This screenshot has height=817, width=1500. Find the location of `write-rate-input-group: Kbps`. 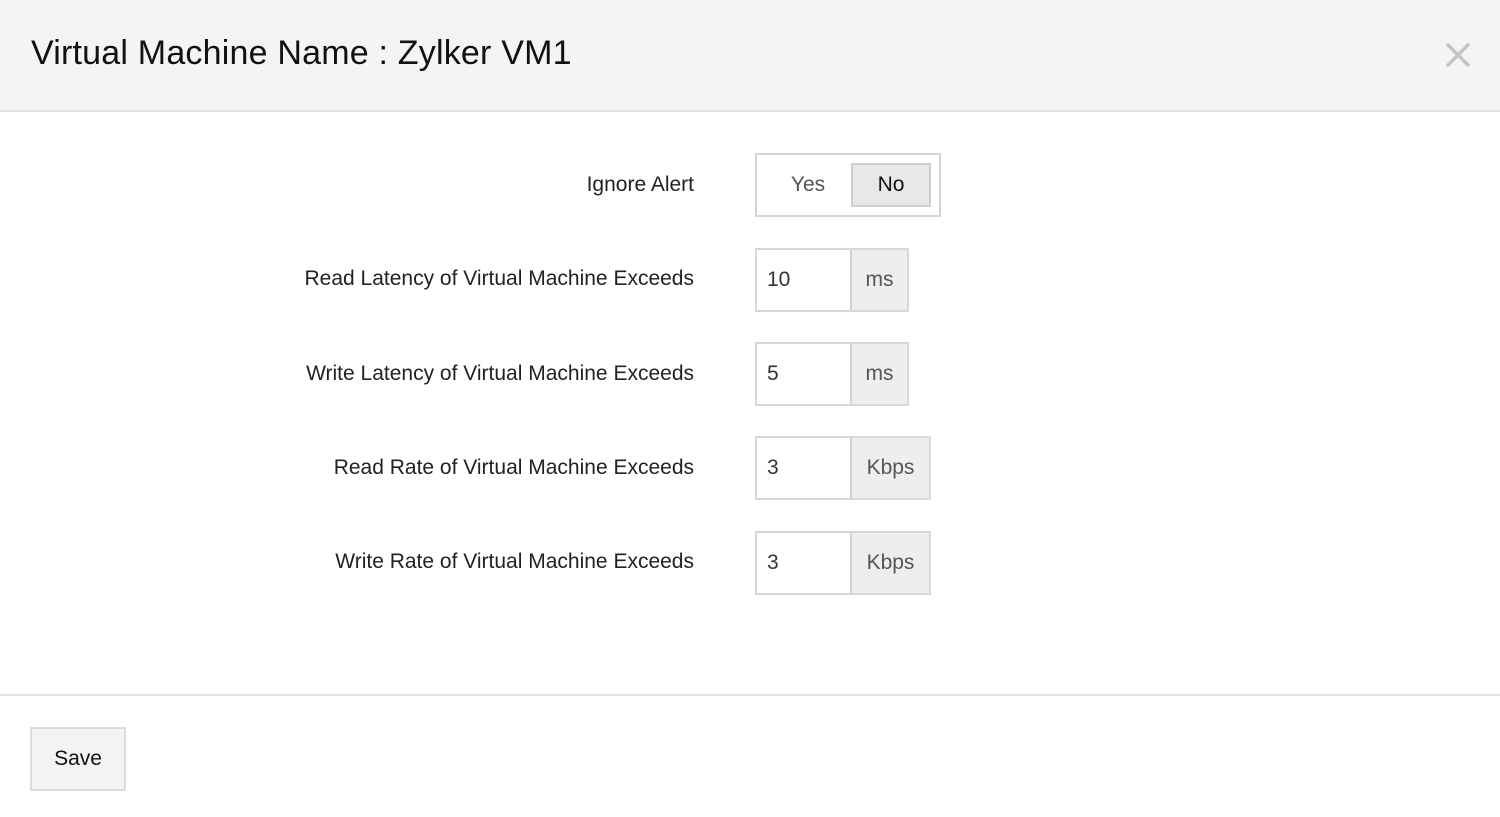

write-rate-input-group: Kbps is located at coordinates (843, 563).